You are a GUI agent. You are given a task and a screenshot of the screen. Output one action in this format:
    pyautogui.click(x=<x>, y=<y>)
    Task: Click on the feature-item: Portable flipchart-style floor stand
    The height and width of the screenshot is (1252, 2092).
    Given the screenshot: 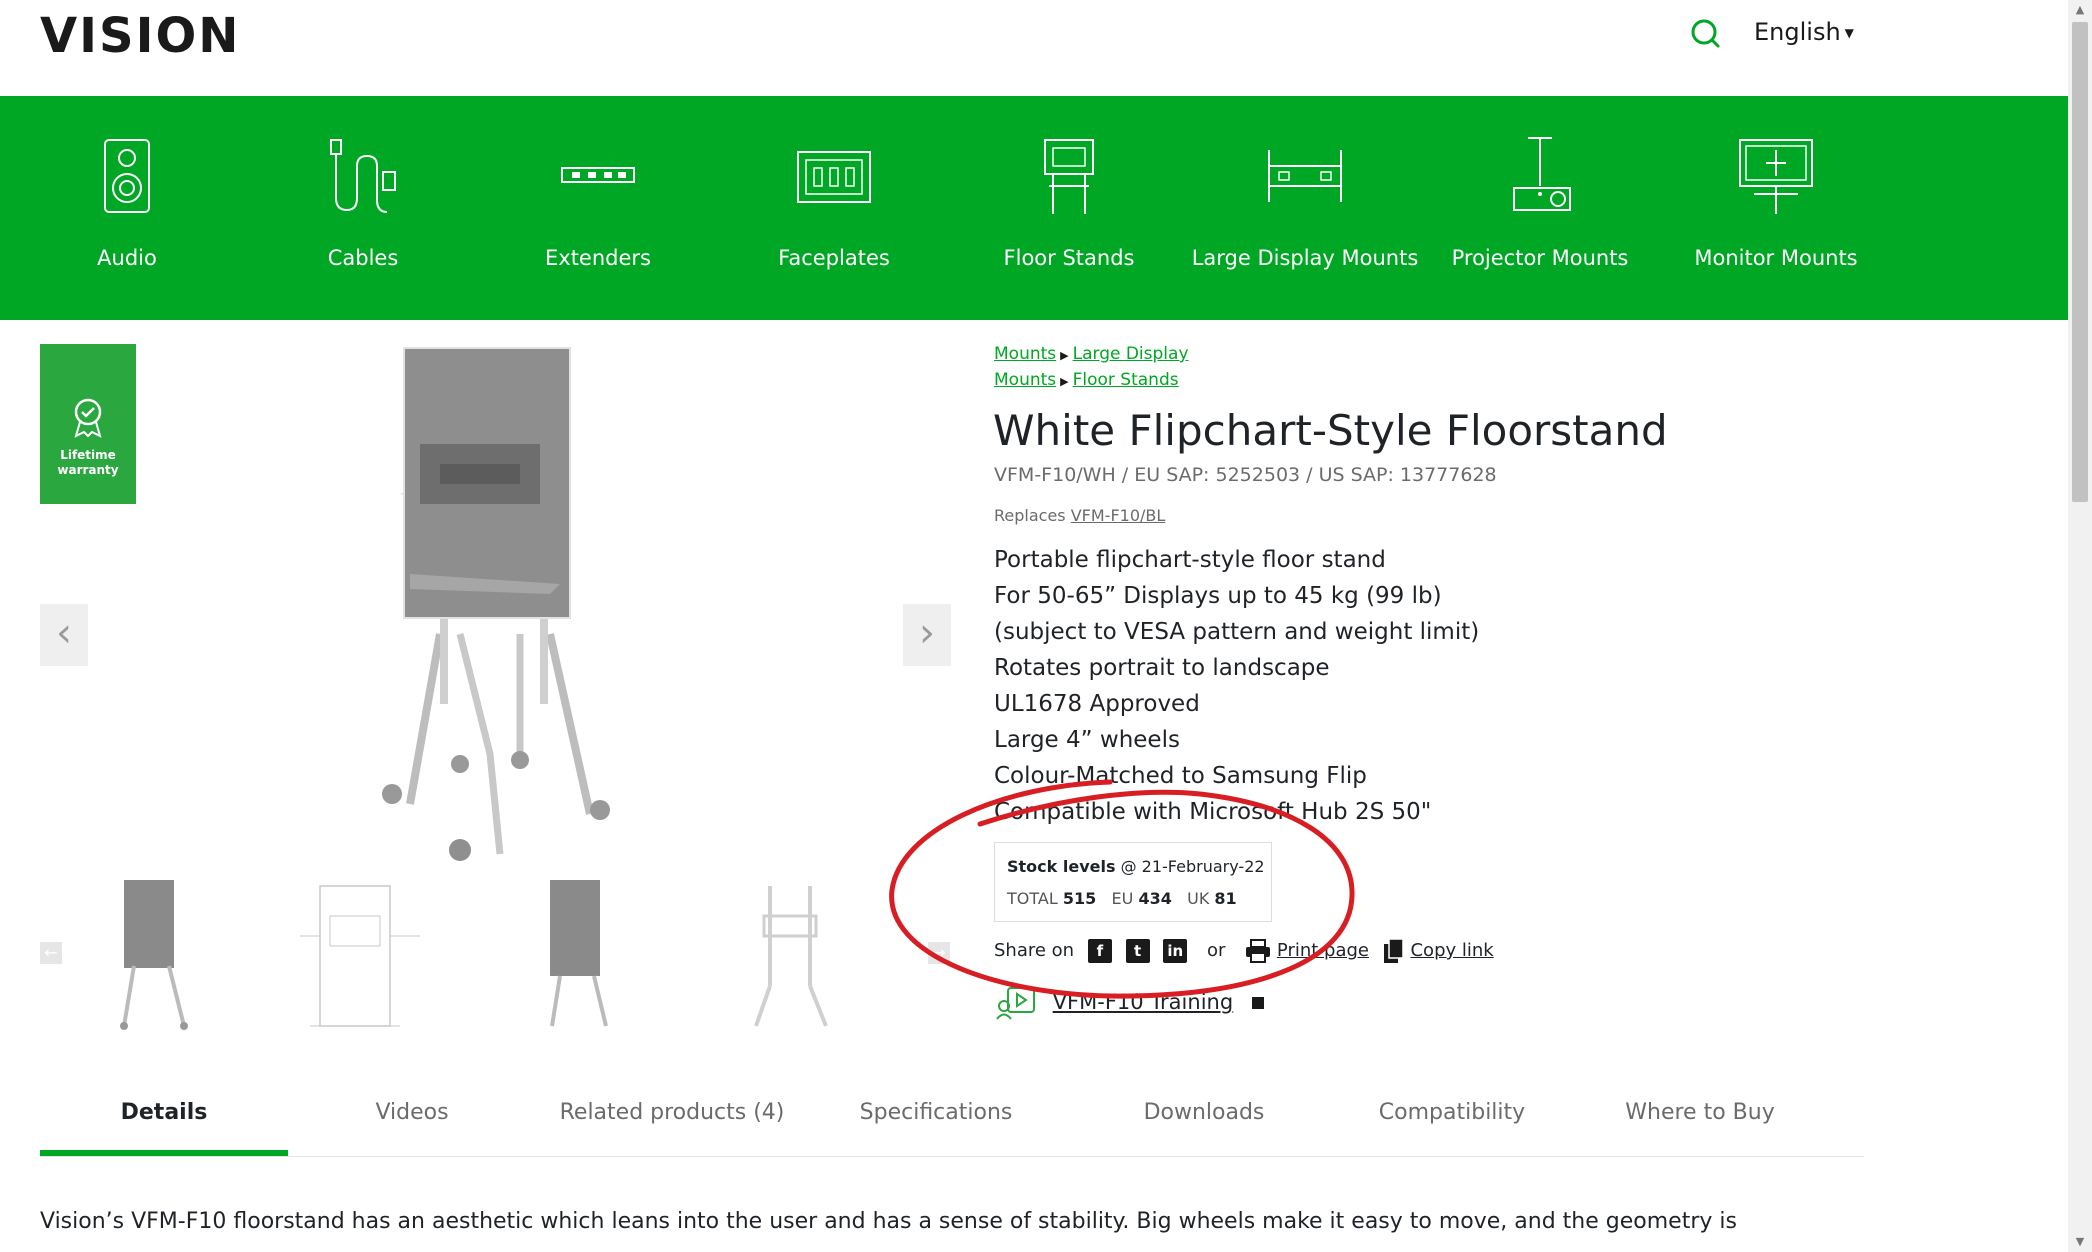 What is the action you would take?
    pyautogui.click(x=1190, y=560)
    